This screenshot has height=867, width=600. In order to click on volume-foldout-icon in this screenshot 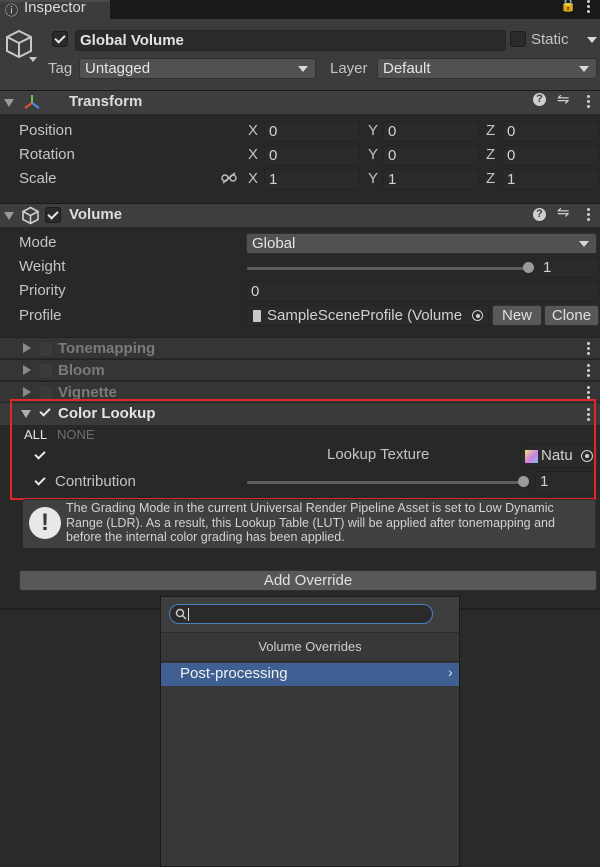, I will do `click(9, 216)`.